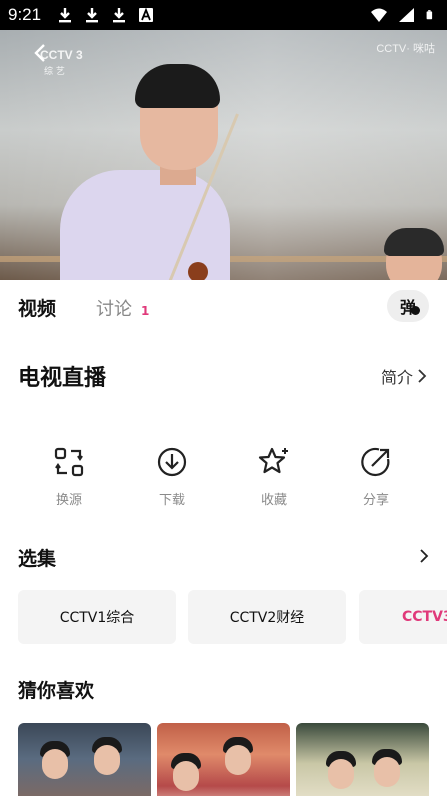 This screenshot has height=796, width=447. Describe the element at coordinates (415, 310) in the screenshot. I see `danmaku-status-icon` at that location.